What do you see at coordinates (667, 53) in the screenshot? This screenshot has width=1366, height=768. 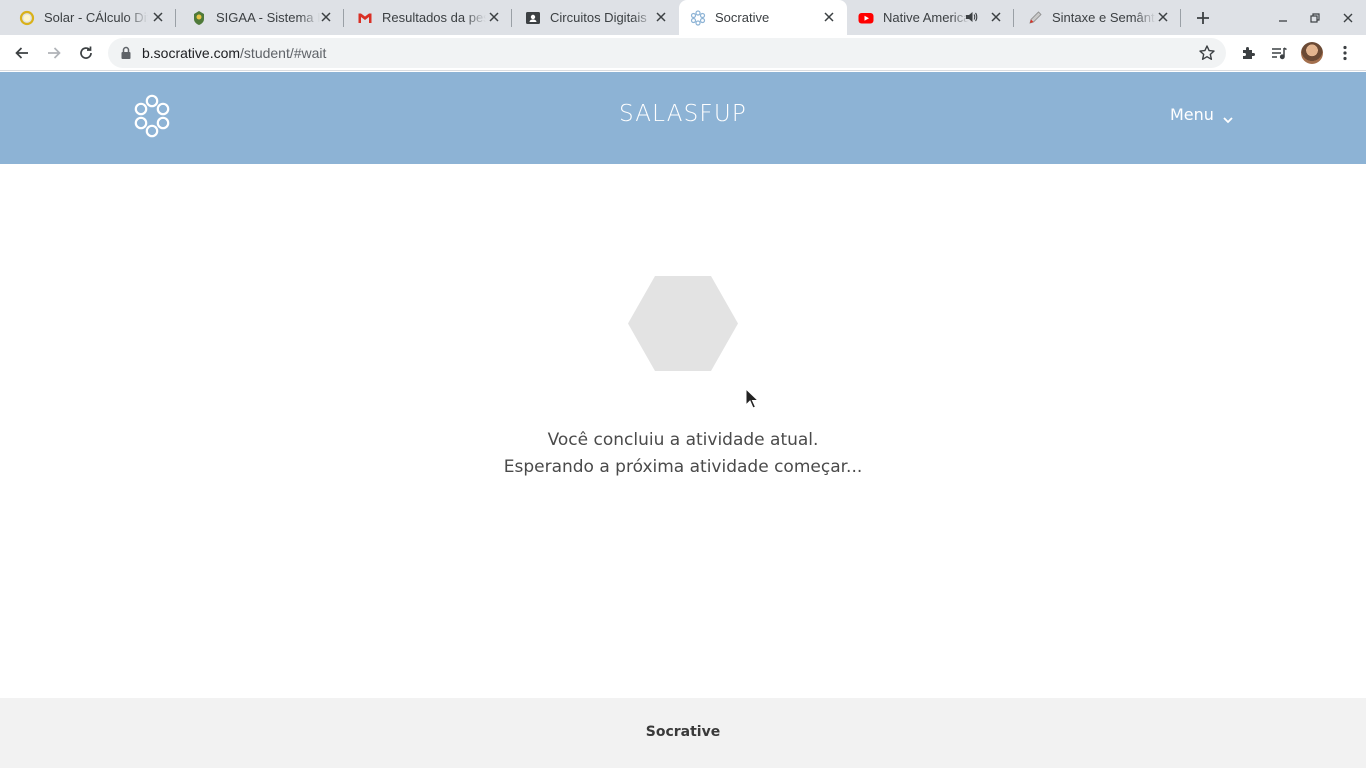 I see `address-bar: b.socrative.com/student/#wait` at bounding box center [667, 53].